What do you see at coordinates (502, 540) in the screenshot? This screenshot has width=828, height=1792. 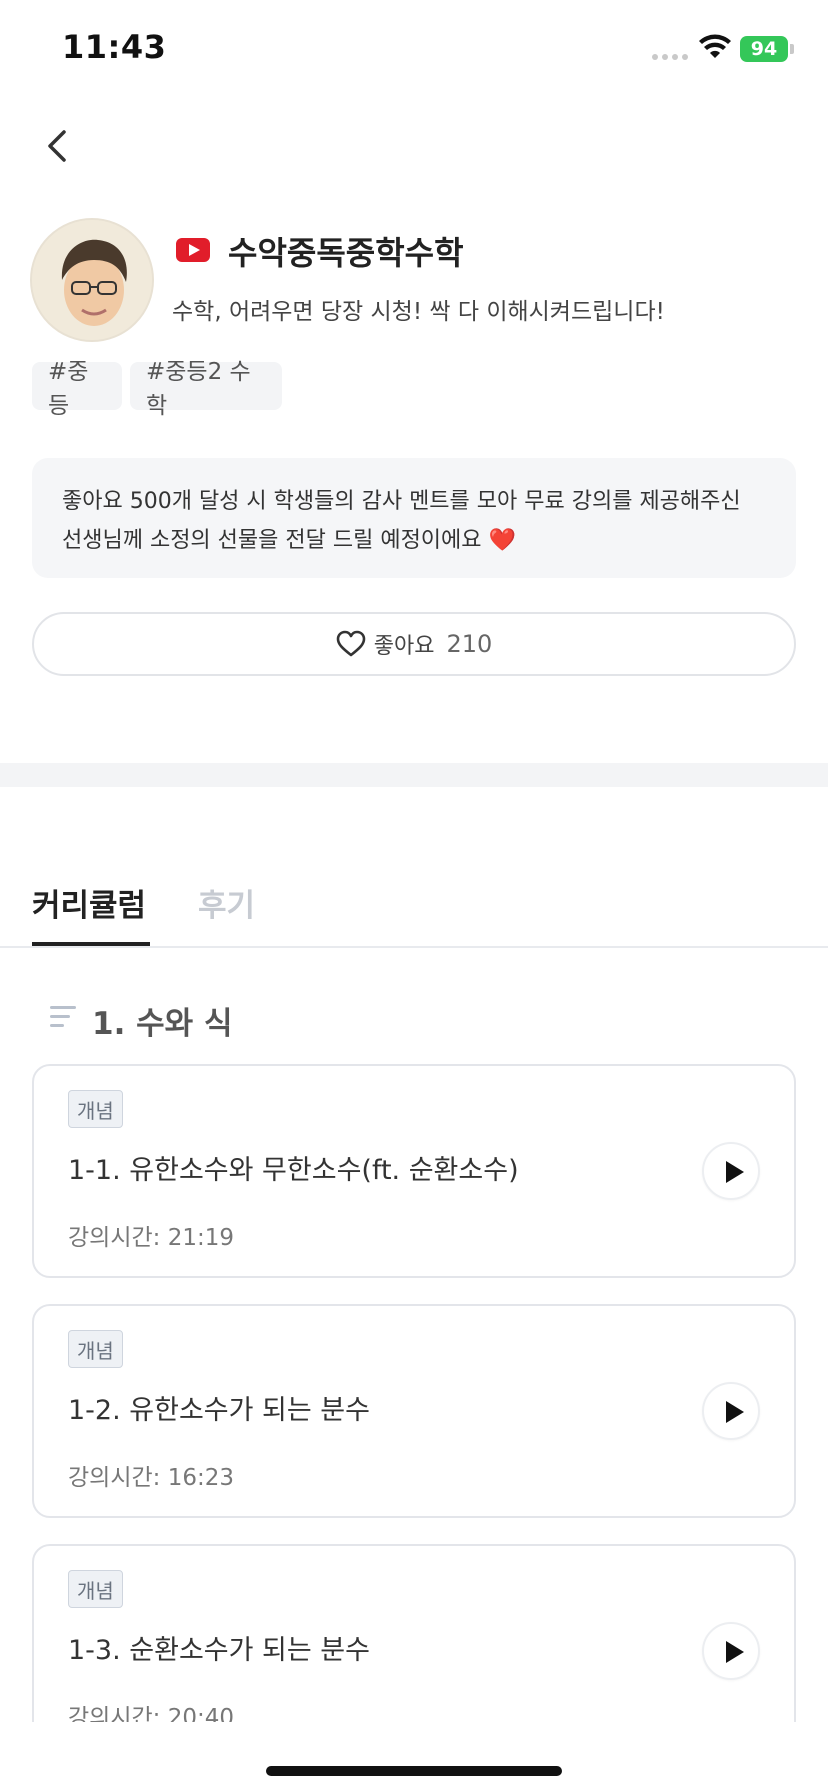 I see `heart-emoji-icon: ❤️` at bounding box center [502, 540].